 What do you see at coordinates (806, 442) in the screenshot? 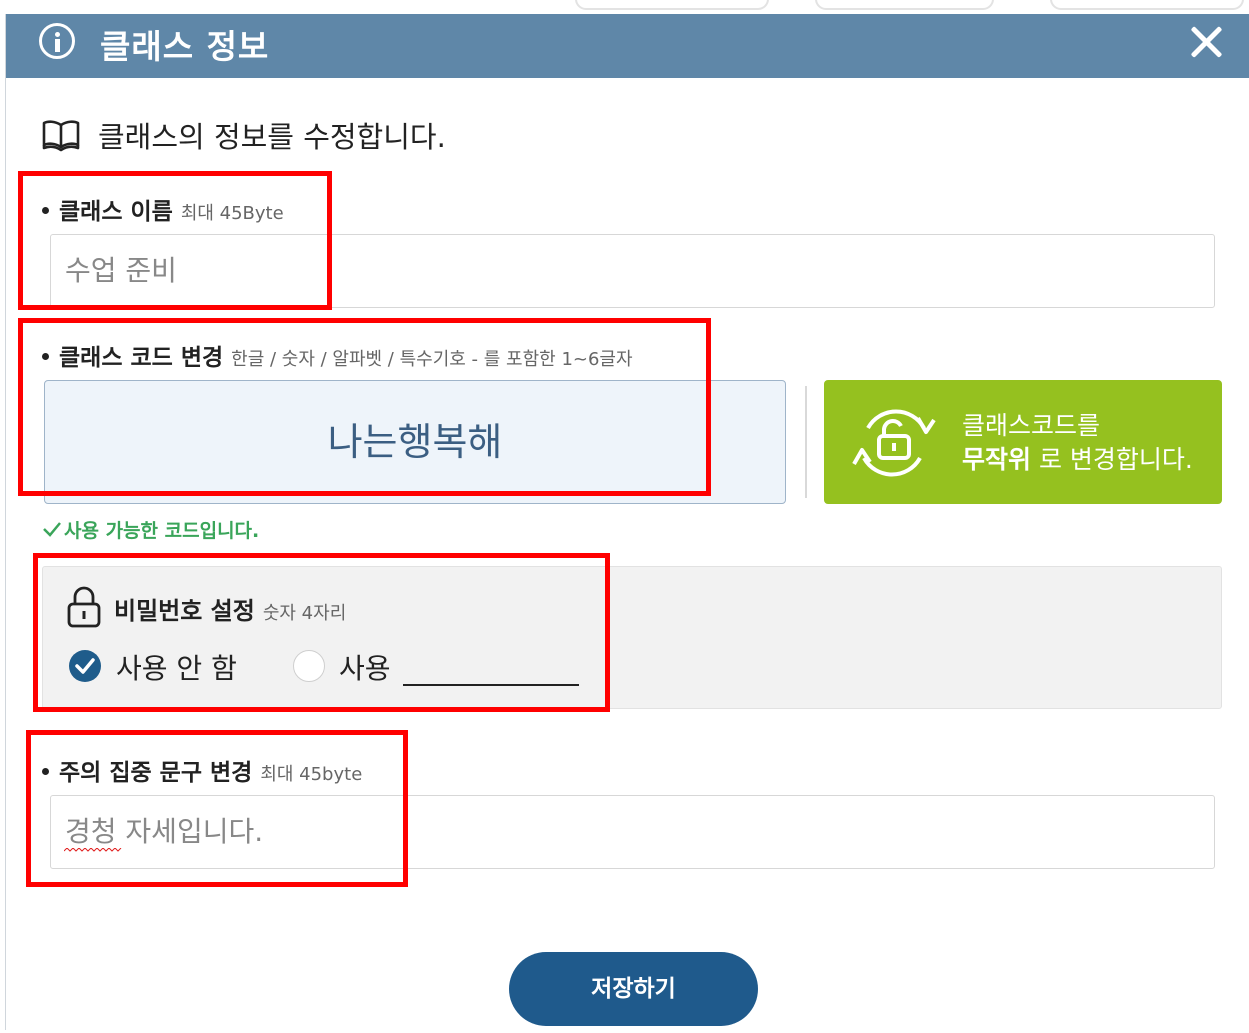
I see `divider` at bounding box center [806, 442].